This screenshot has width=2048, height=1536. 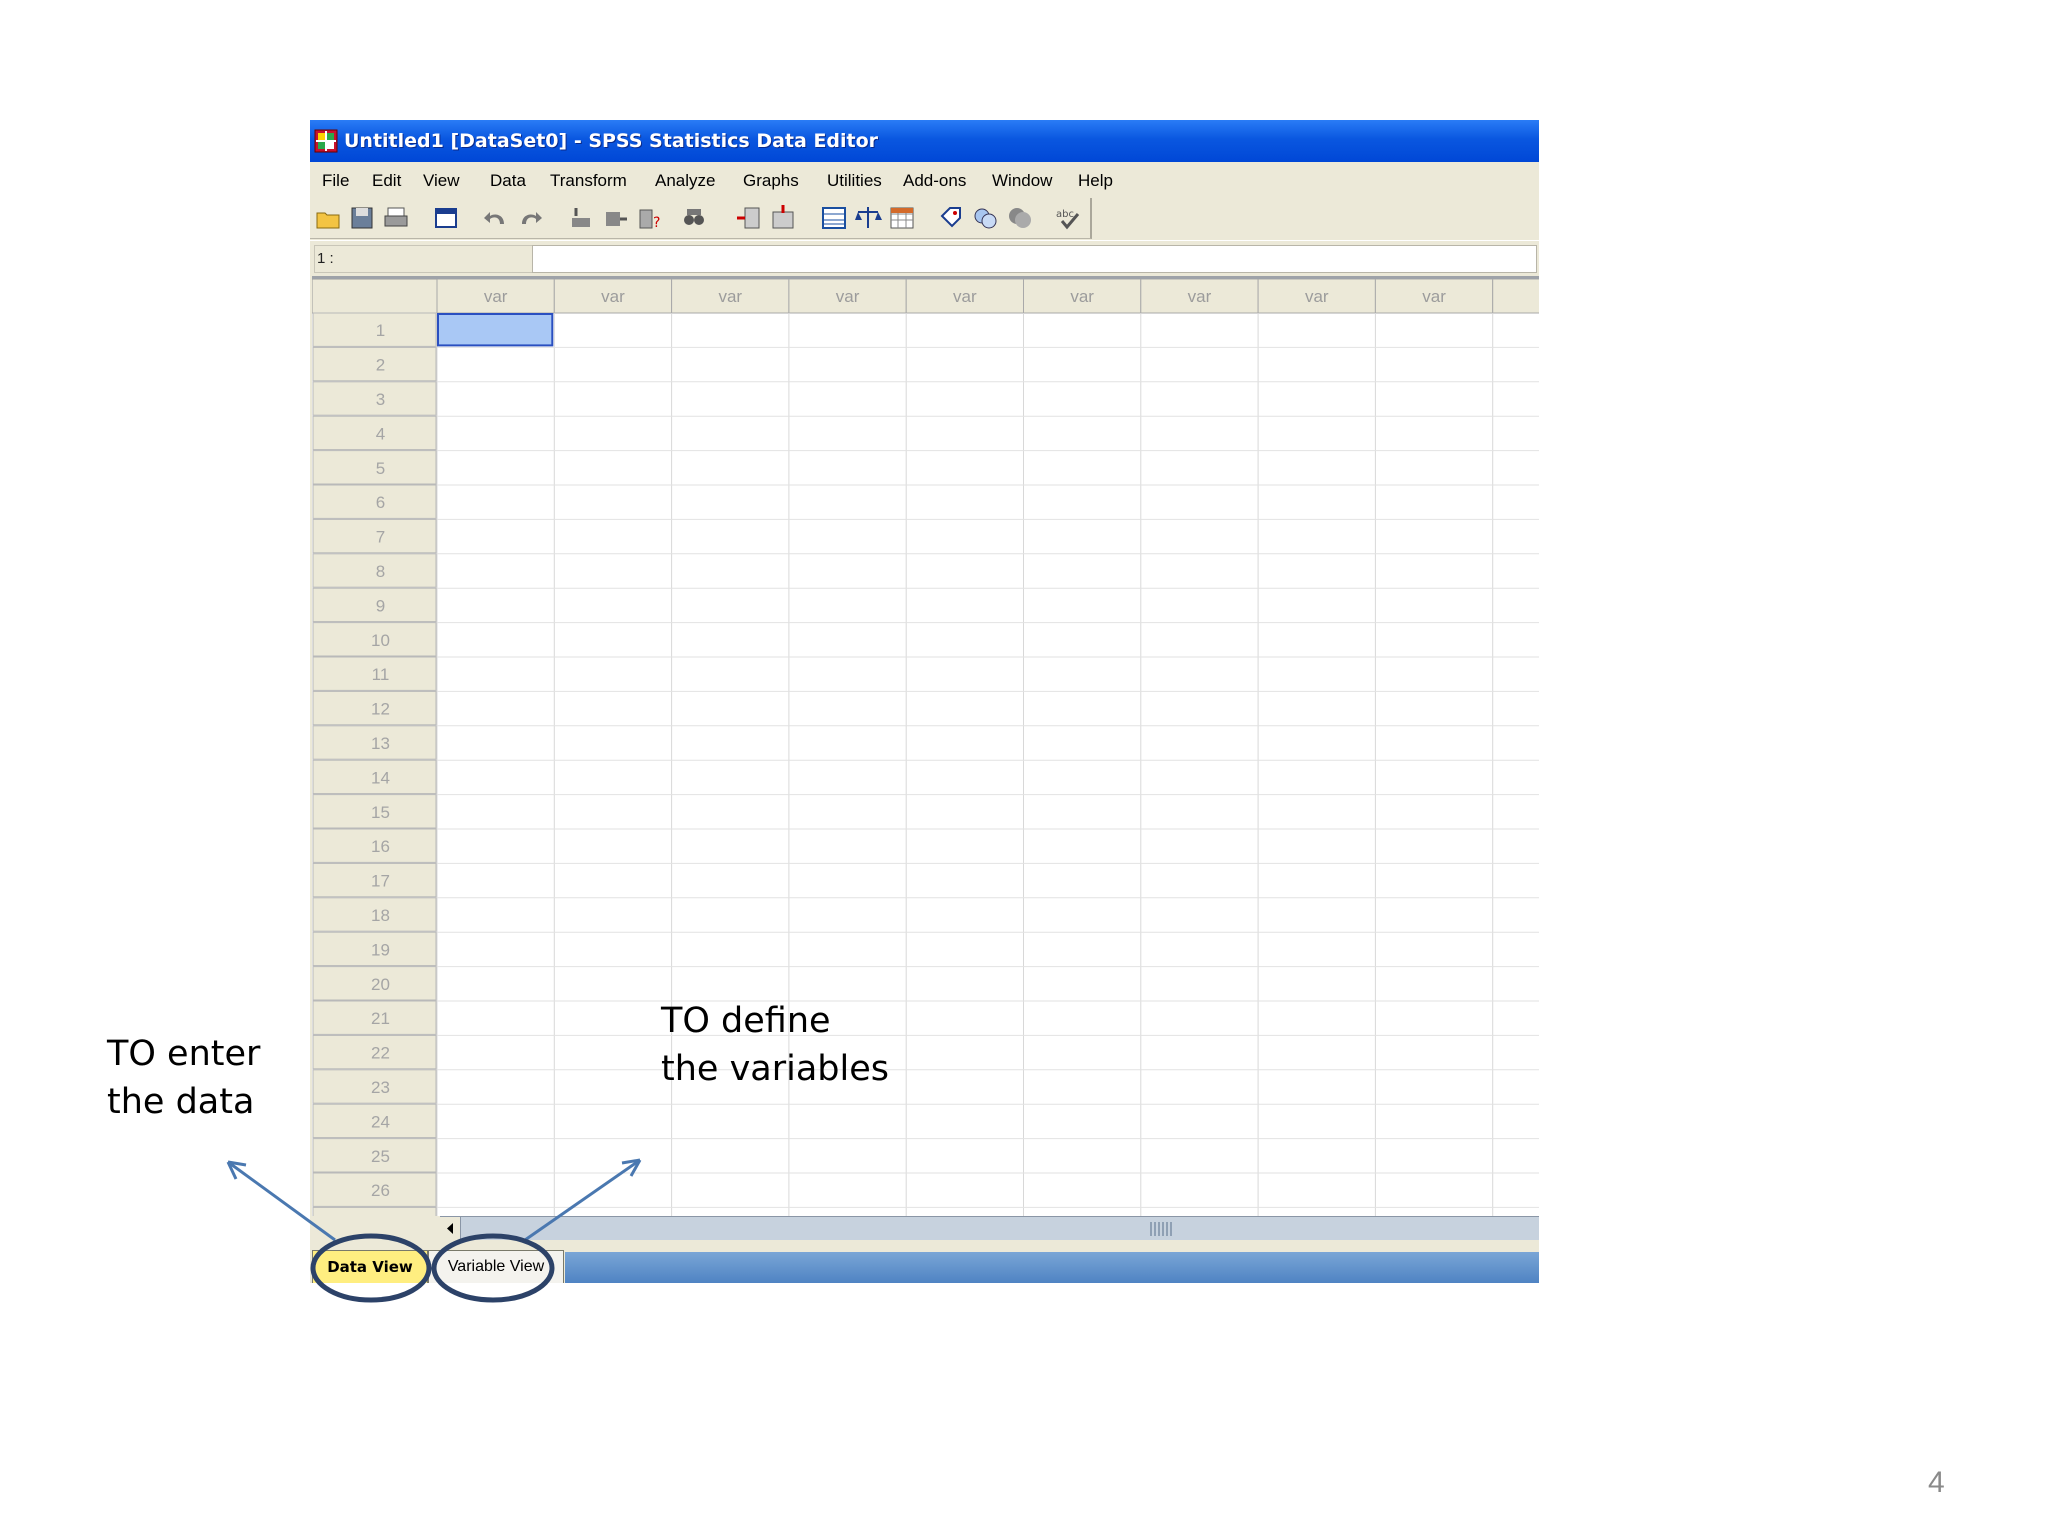 I want to click on row-header-label: 3, so click(x=380, y=399).